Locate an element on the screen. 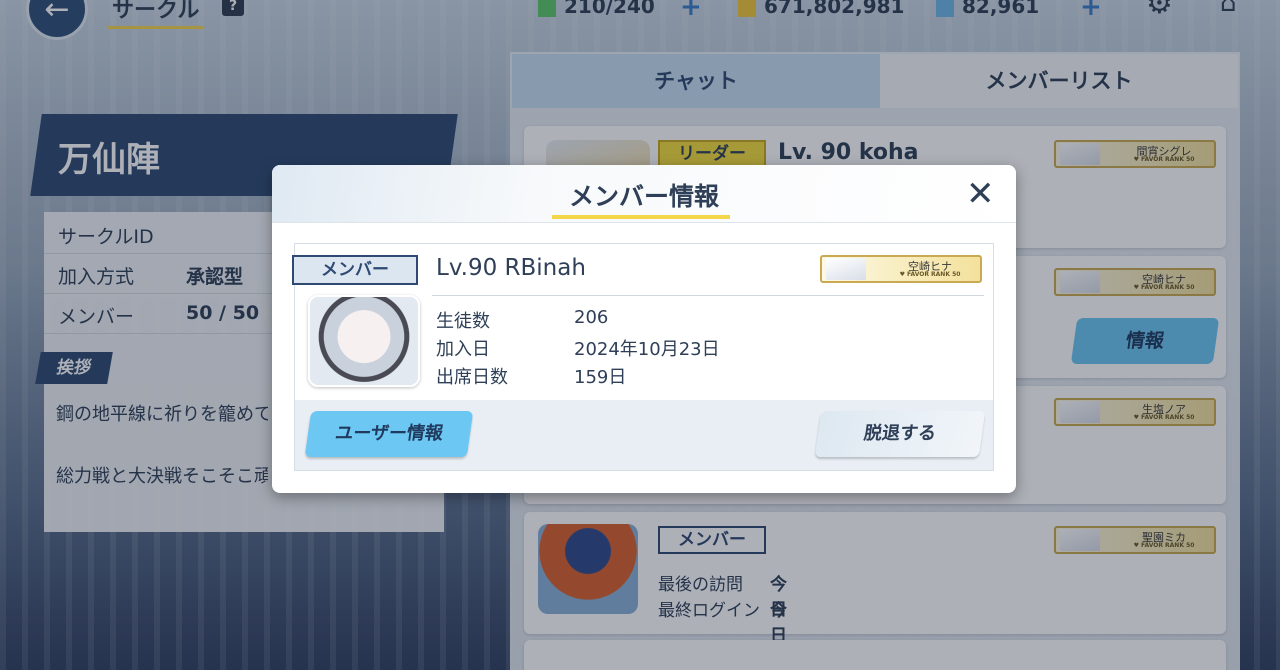  divider is located at coordinates (708, 295).